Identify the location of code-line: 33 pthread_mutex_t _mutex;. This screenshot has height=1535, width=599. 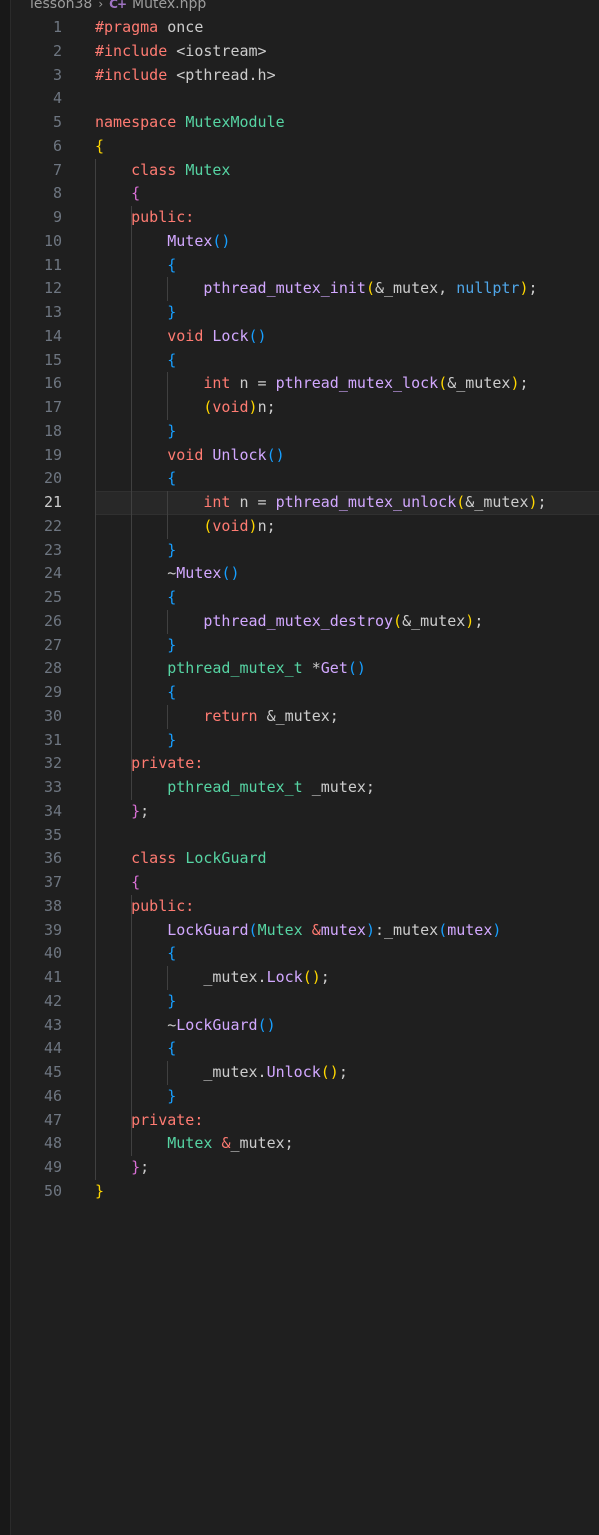
(305, 788).